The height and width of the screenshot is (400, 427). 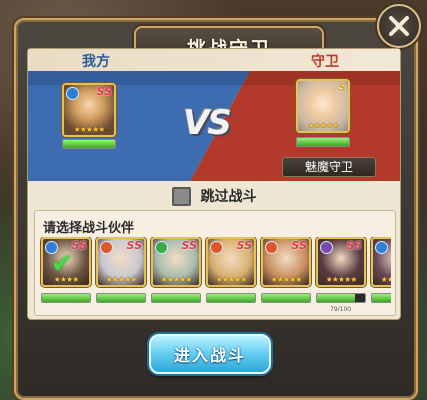 I want to click on sides-header: 我方 守卫, so click(x=214, y=60).